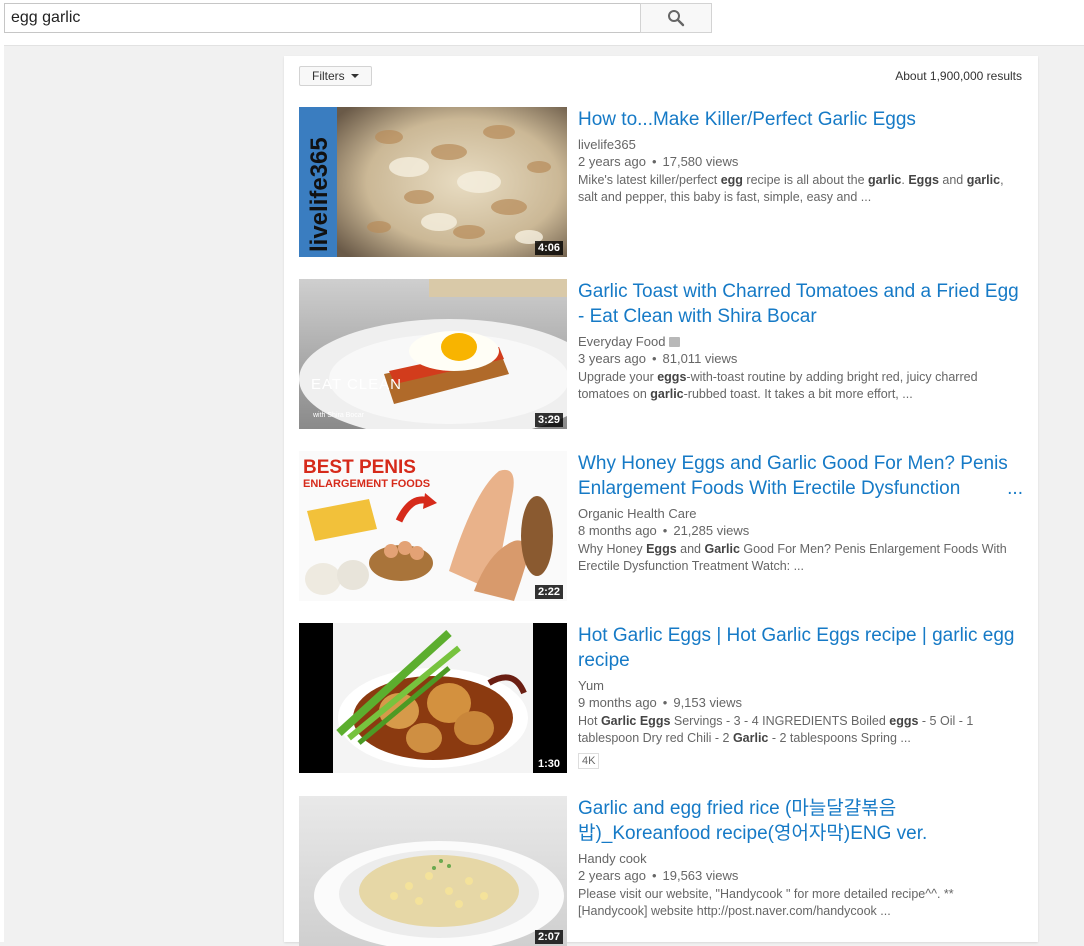 The width and height of the screenshot is (1084, 946). I want to click on search-button, so click(676, 18).